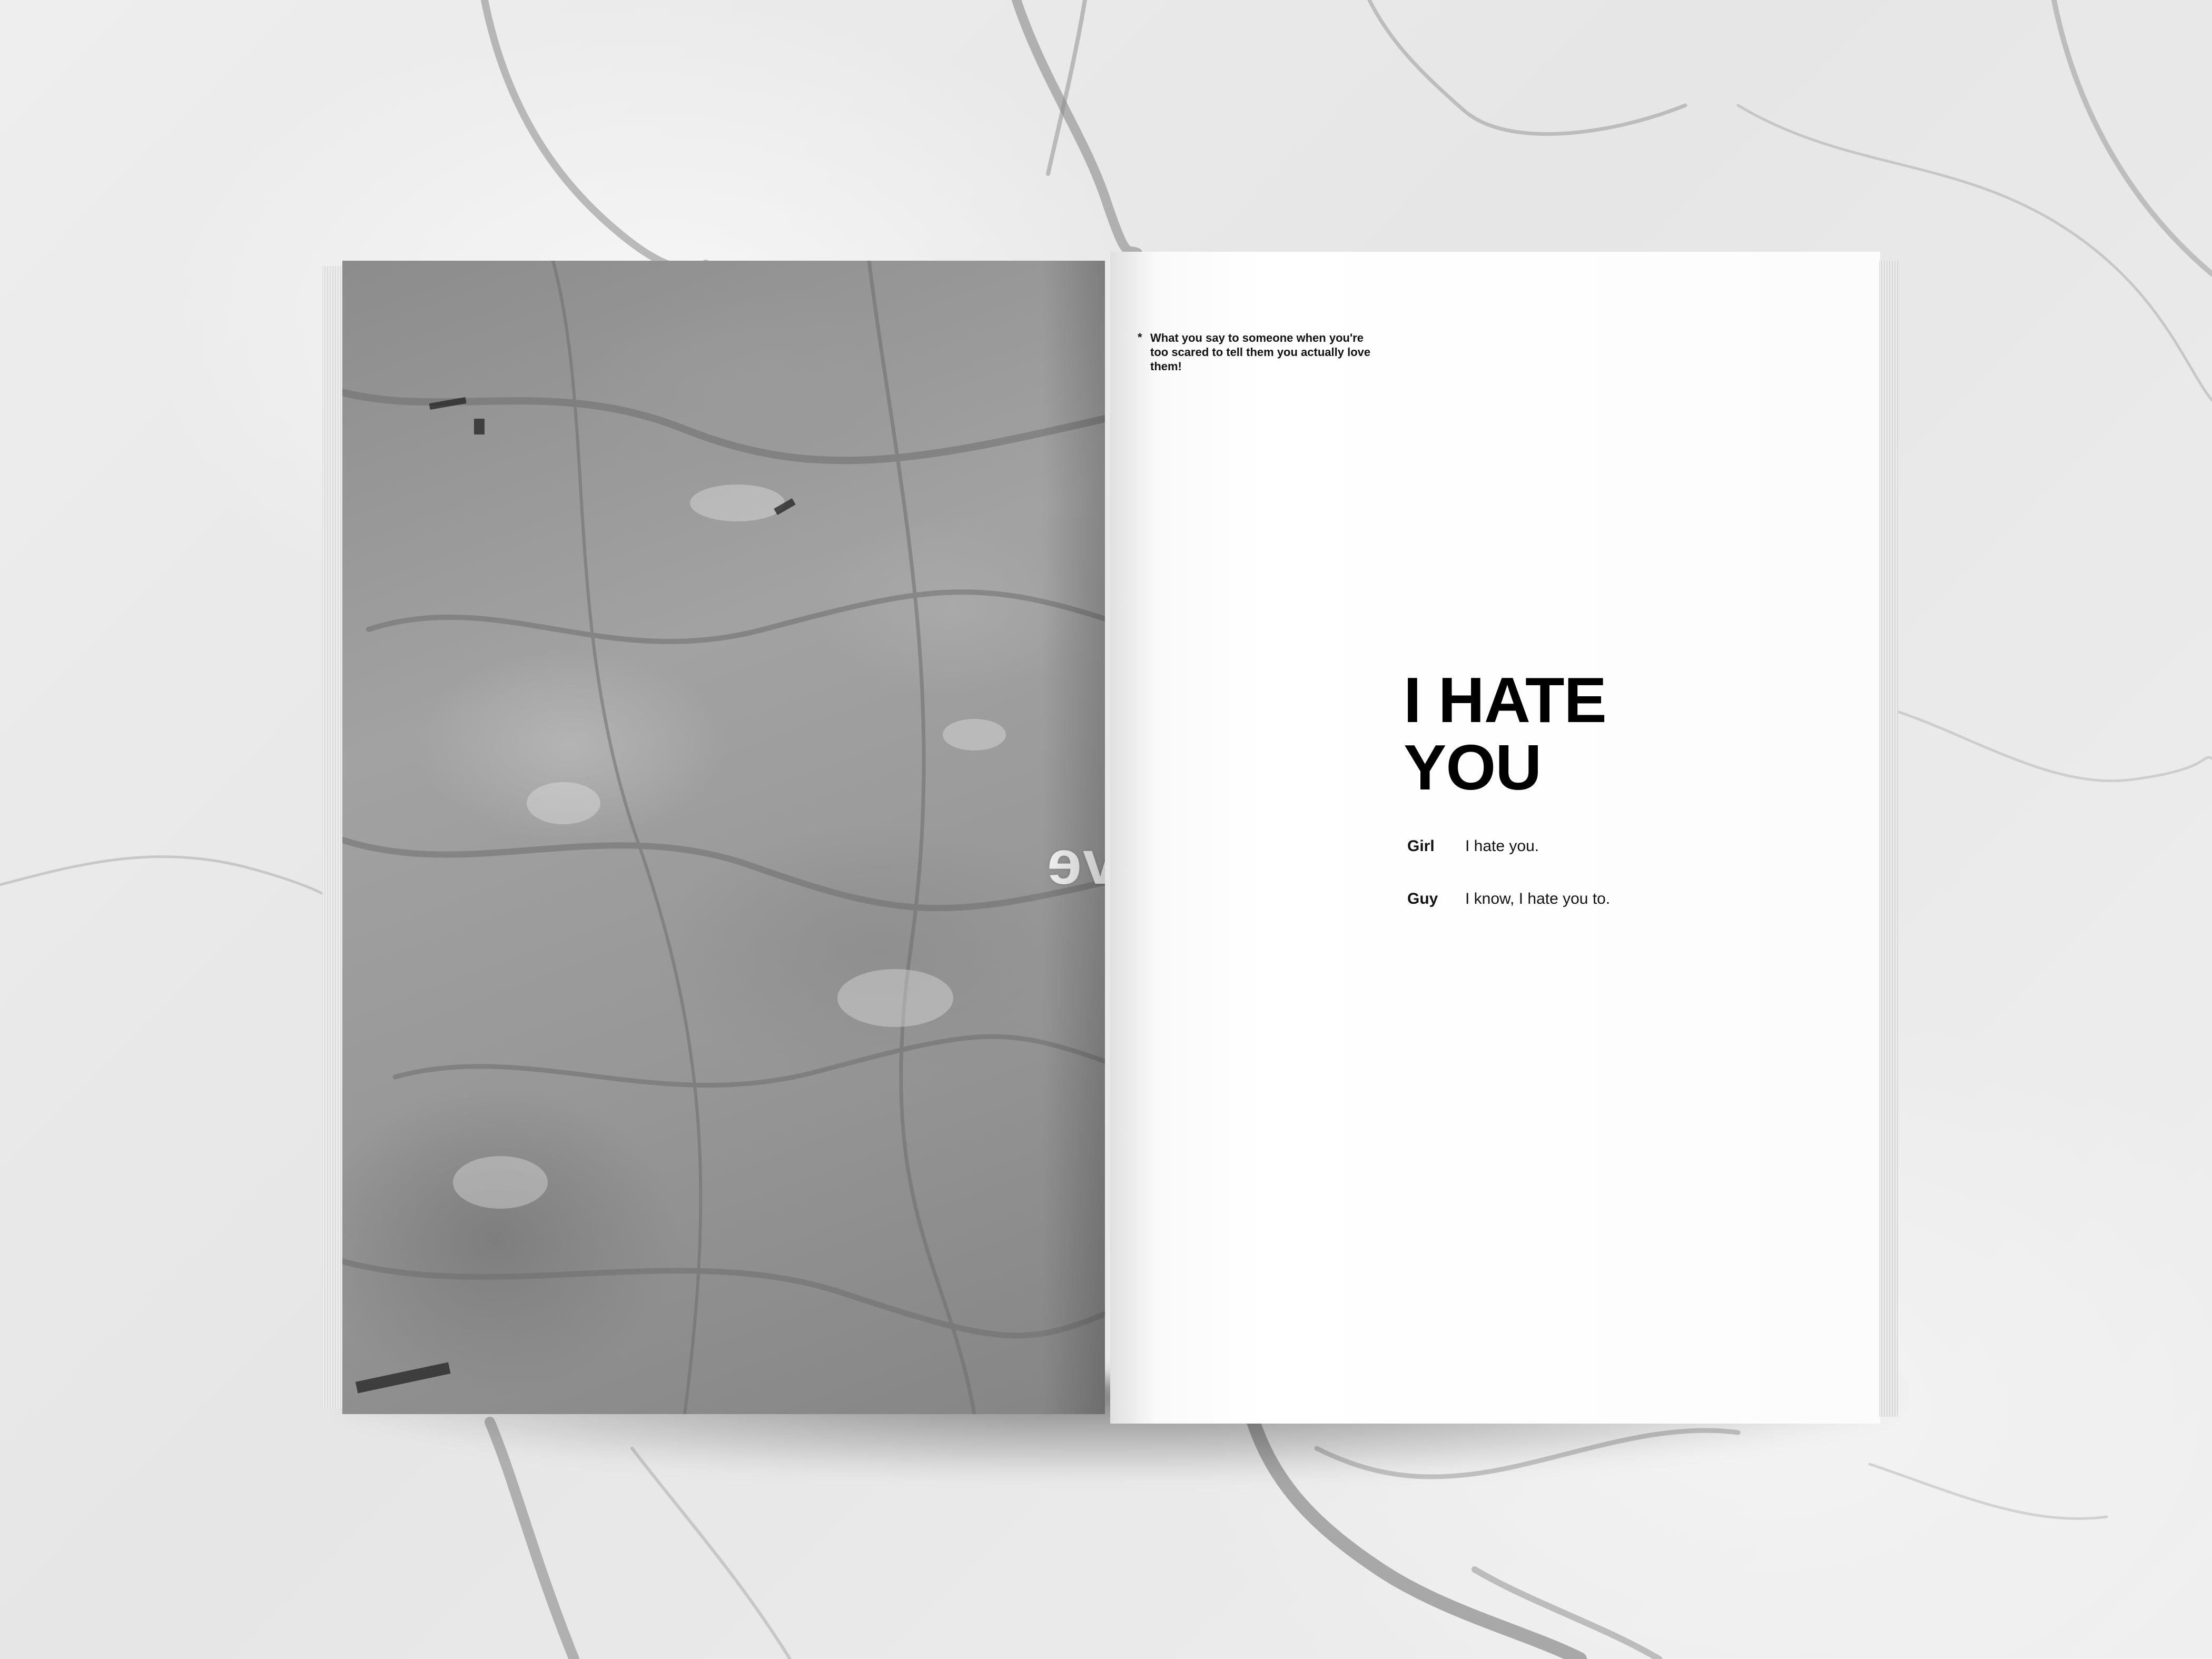  I want to click on left-page-edges, so click(332, 837).